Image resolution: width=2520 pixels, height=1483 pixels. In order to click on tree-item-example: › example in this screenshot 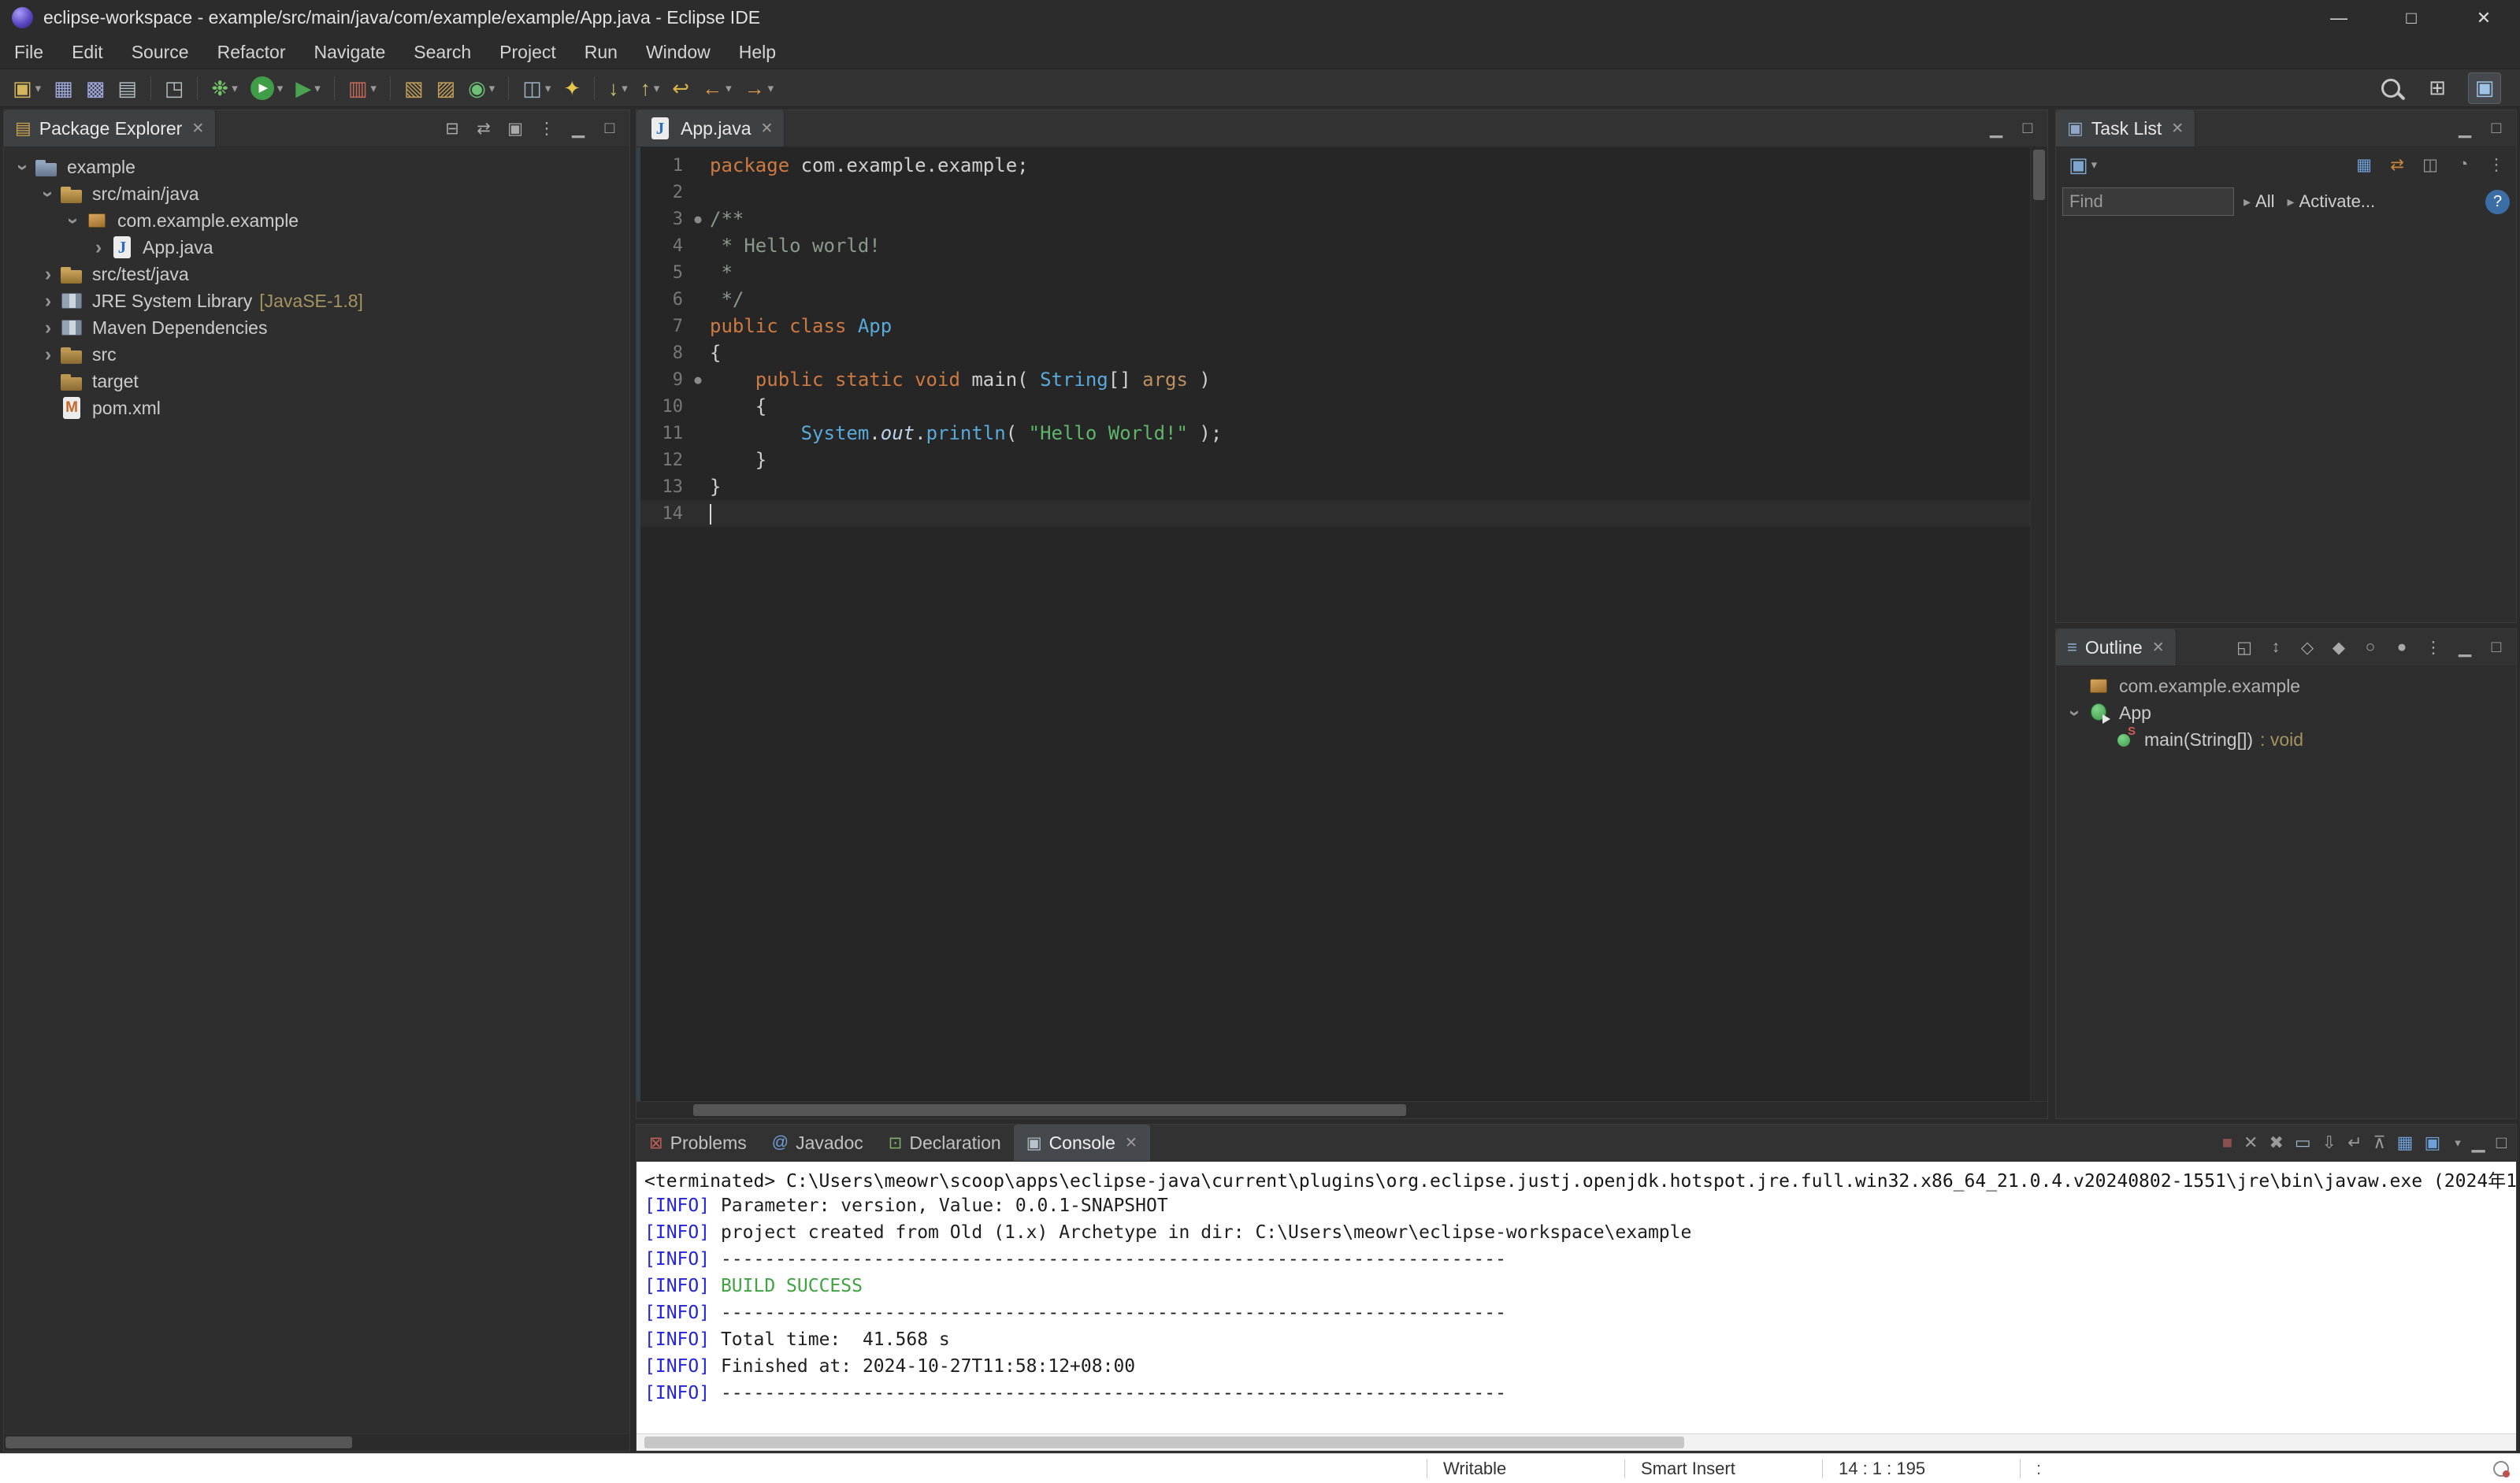, I will do `click(316, 167)`.